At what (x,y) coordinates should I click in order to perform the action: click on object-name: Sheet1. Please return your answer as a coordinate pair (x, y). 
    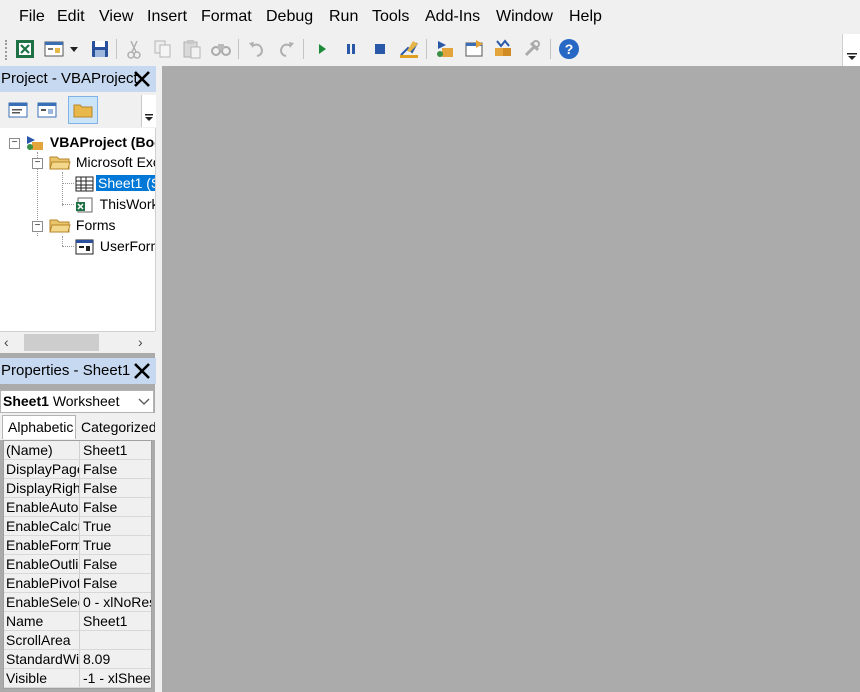
    Looking at the image, I should click on (26, 401).